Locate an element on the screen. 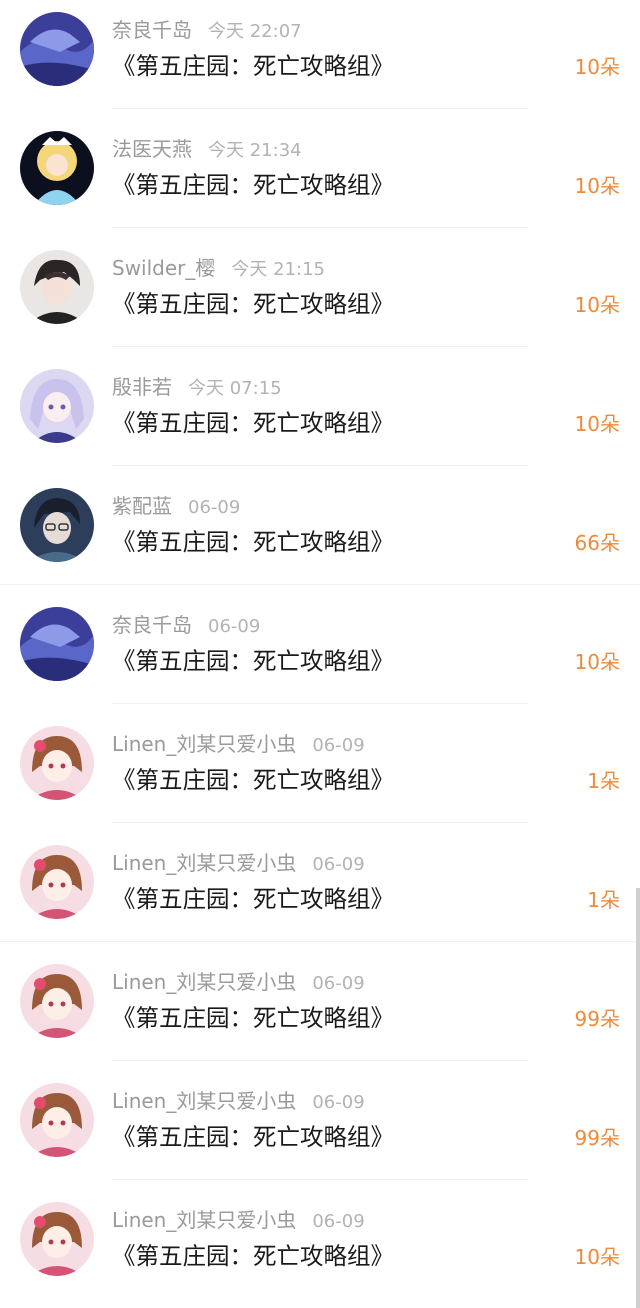  list-item: 奈良千岛 今天 22:07 《第五庄园：死亡攻略组》 10朵 is located at coordinates (320, 59).